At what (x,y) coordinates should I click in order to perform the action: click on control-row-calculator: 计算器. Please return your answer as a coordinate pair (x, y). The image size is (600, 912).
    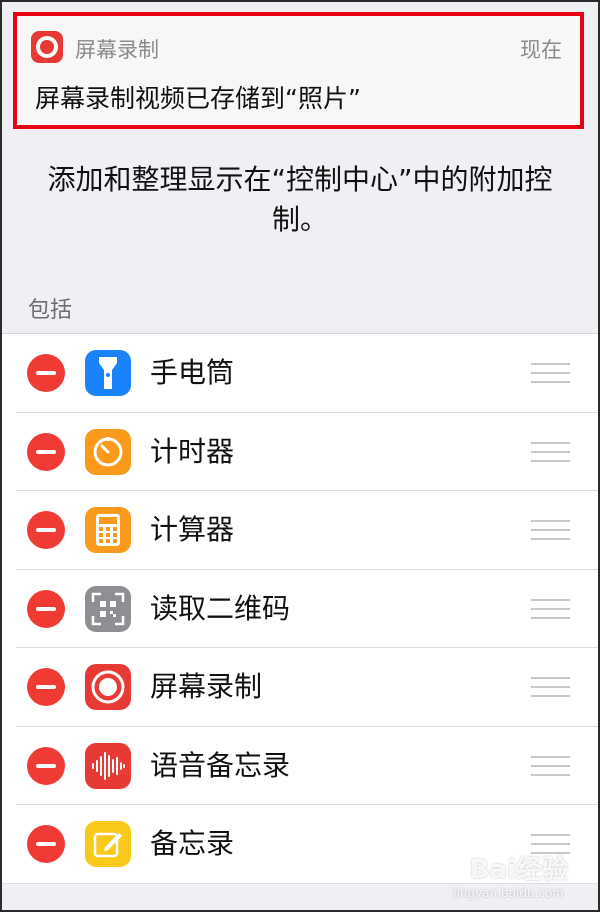
    Looking at the image, I should click on (300, 530).